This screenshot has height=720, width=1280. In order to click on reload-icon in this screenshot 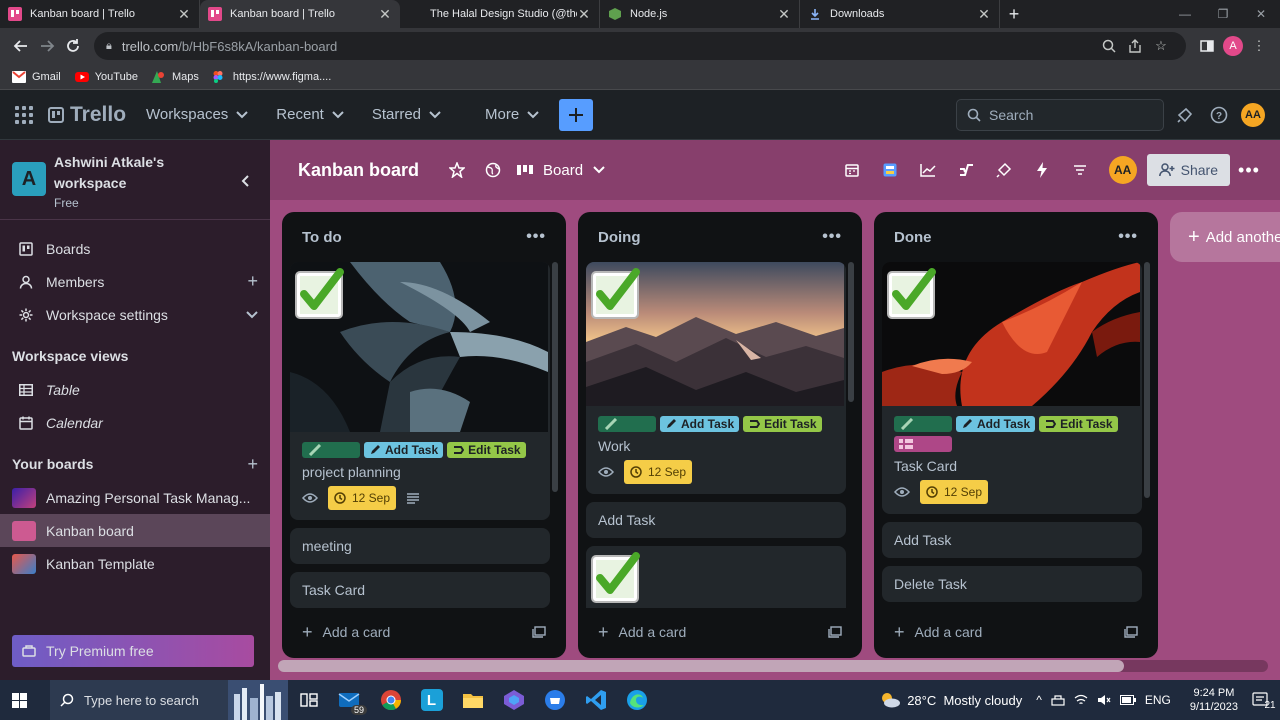, I will do `click(73, 46)`.